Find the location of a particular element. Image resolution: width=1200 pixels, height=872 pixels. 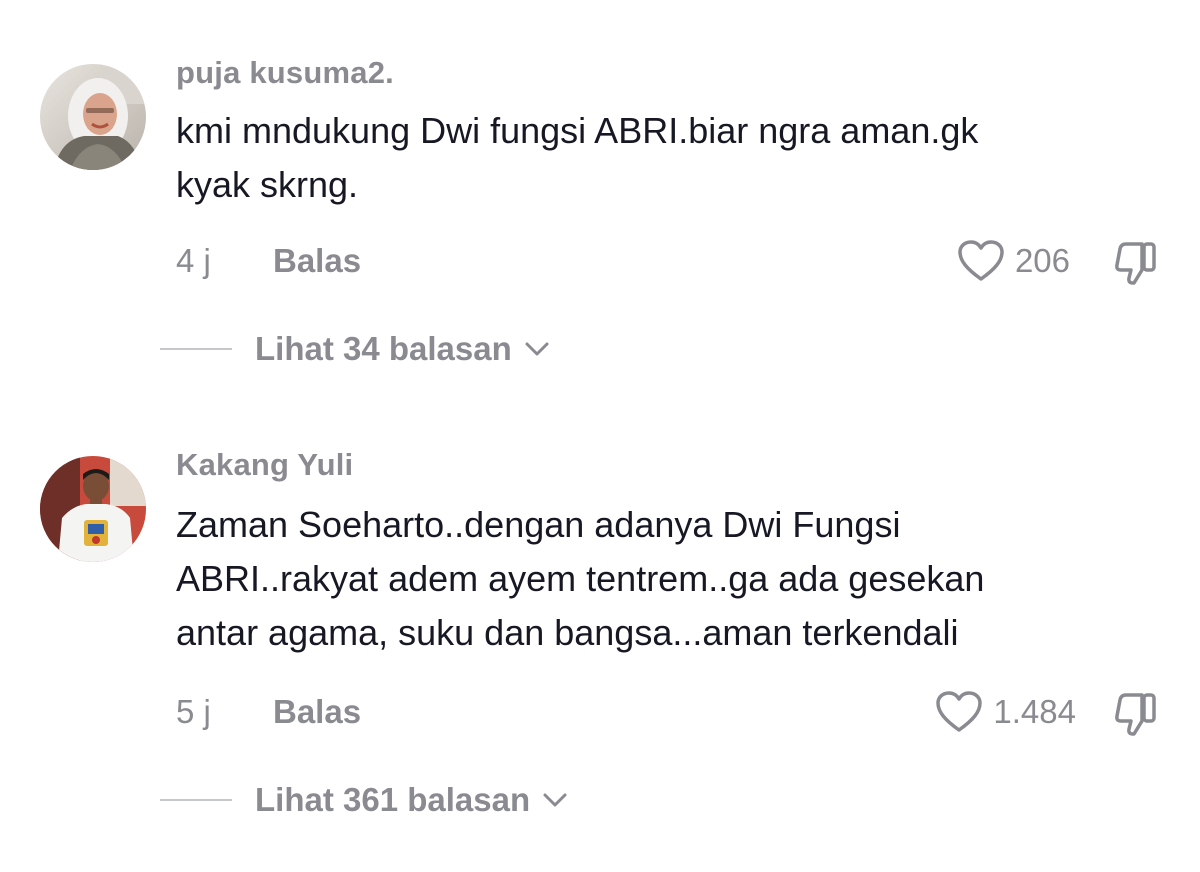

comment-actions: 4 j Balas 206 is located at coordinates (600, 261).